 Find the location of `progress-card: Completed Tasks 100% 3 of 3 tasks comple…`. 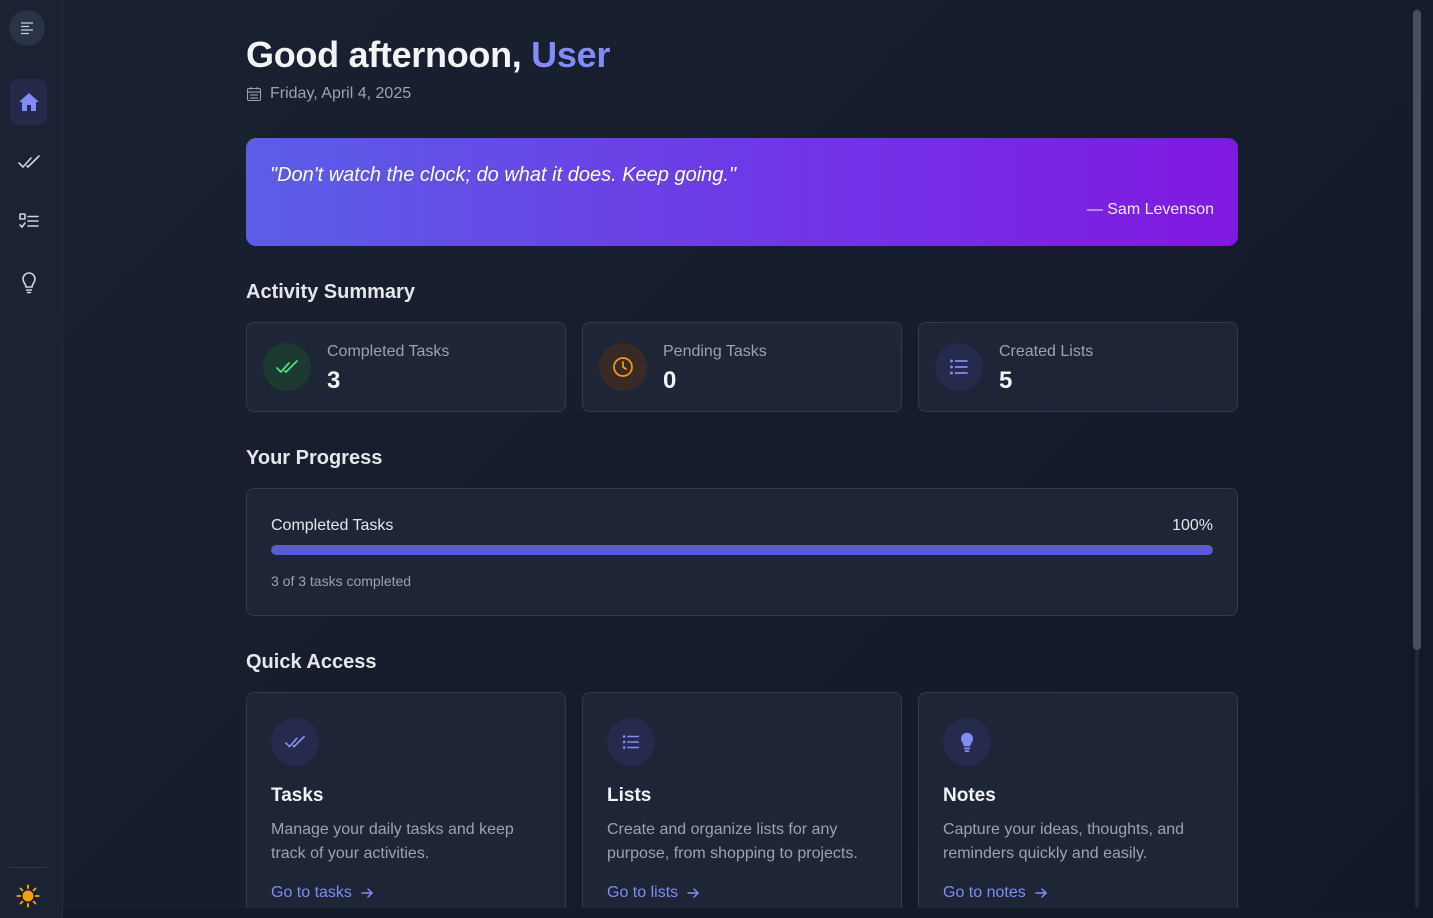

progress-card: Completed Tasks 100% 3 of 3 tasks comple… is located at coordinates (742, 552).